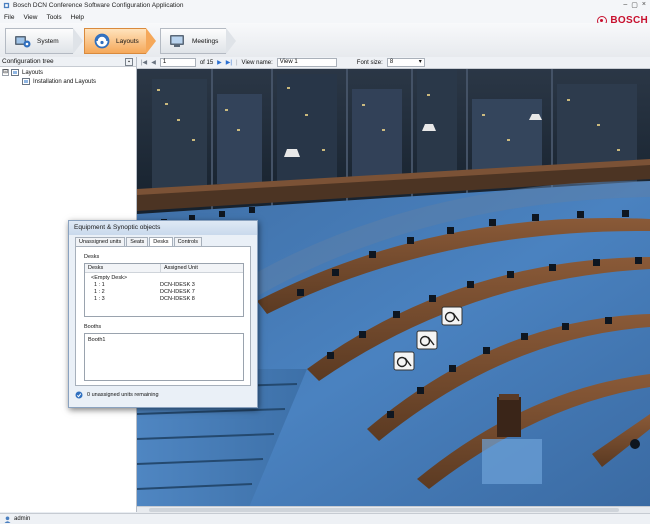 Image resolution: width=650 pixels, height=524 pixels. I want to click on info-icon, so click(79, 395).